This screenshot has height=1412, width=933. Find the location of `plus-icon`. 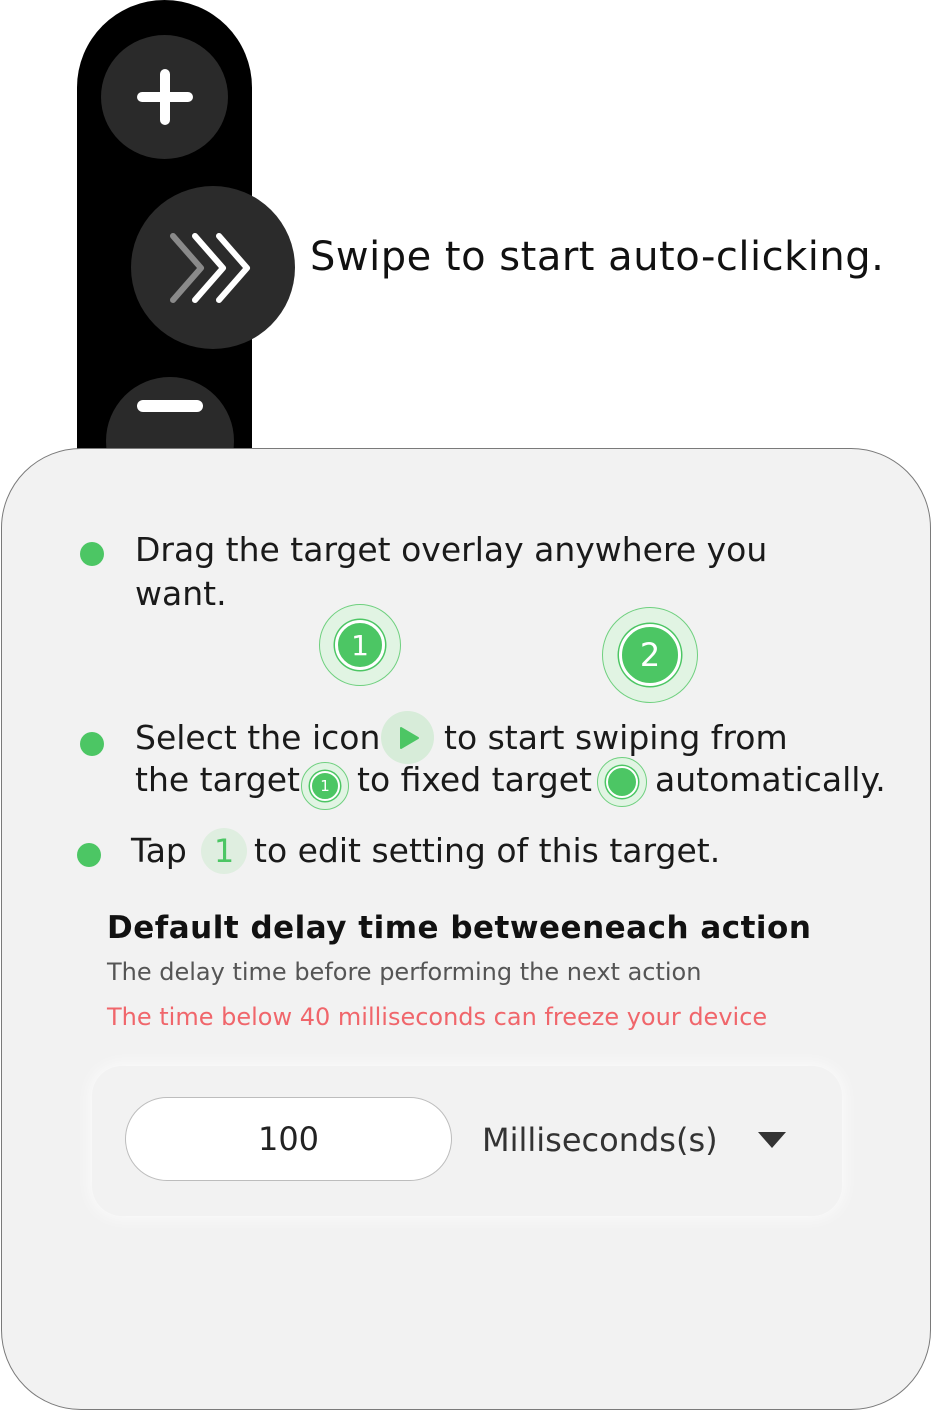

plus-icon is located at coordinates (164, 97).